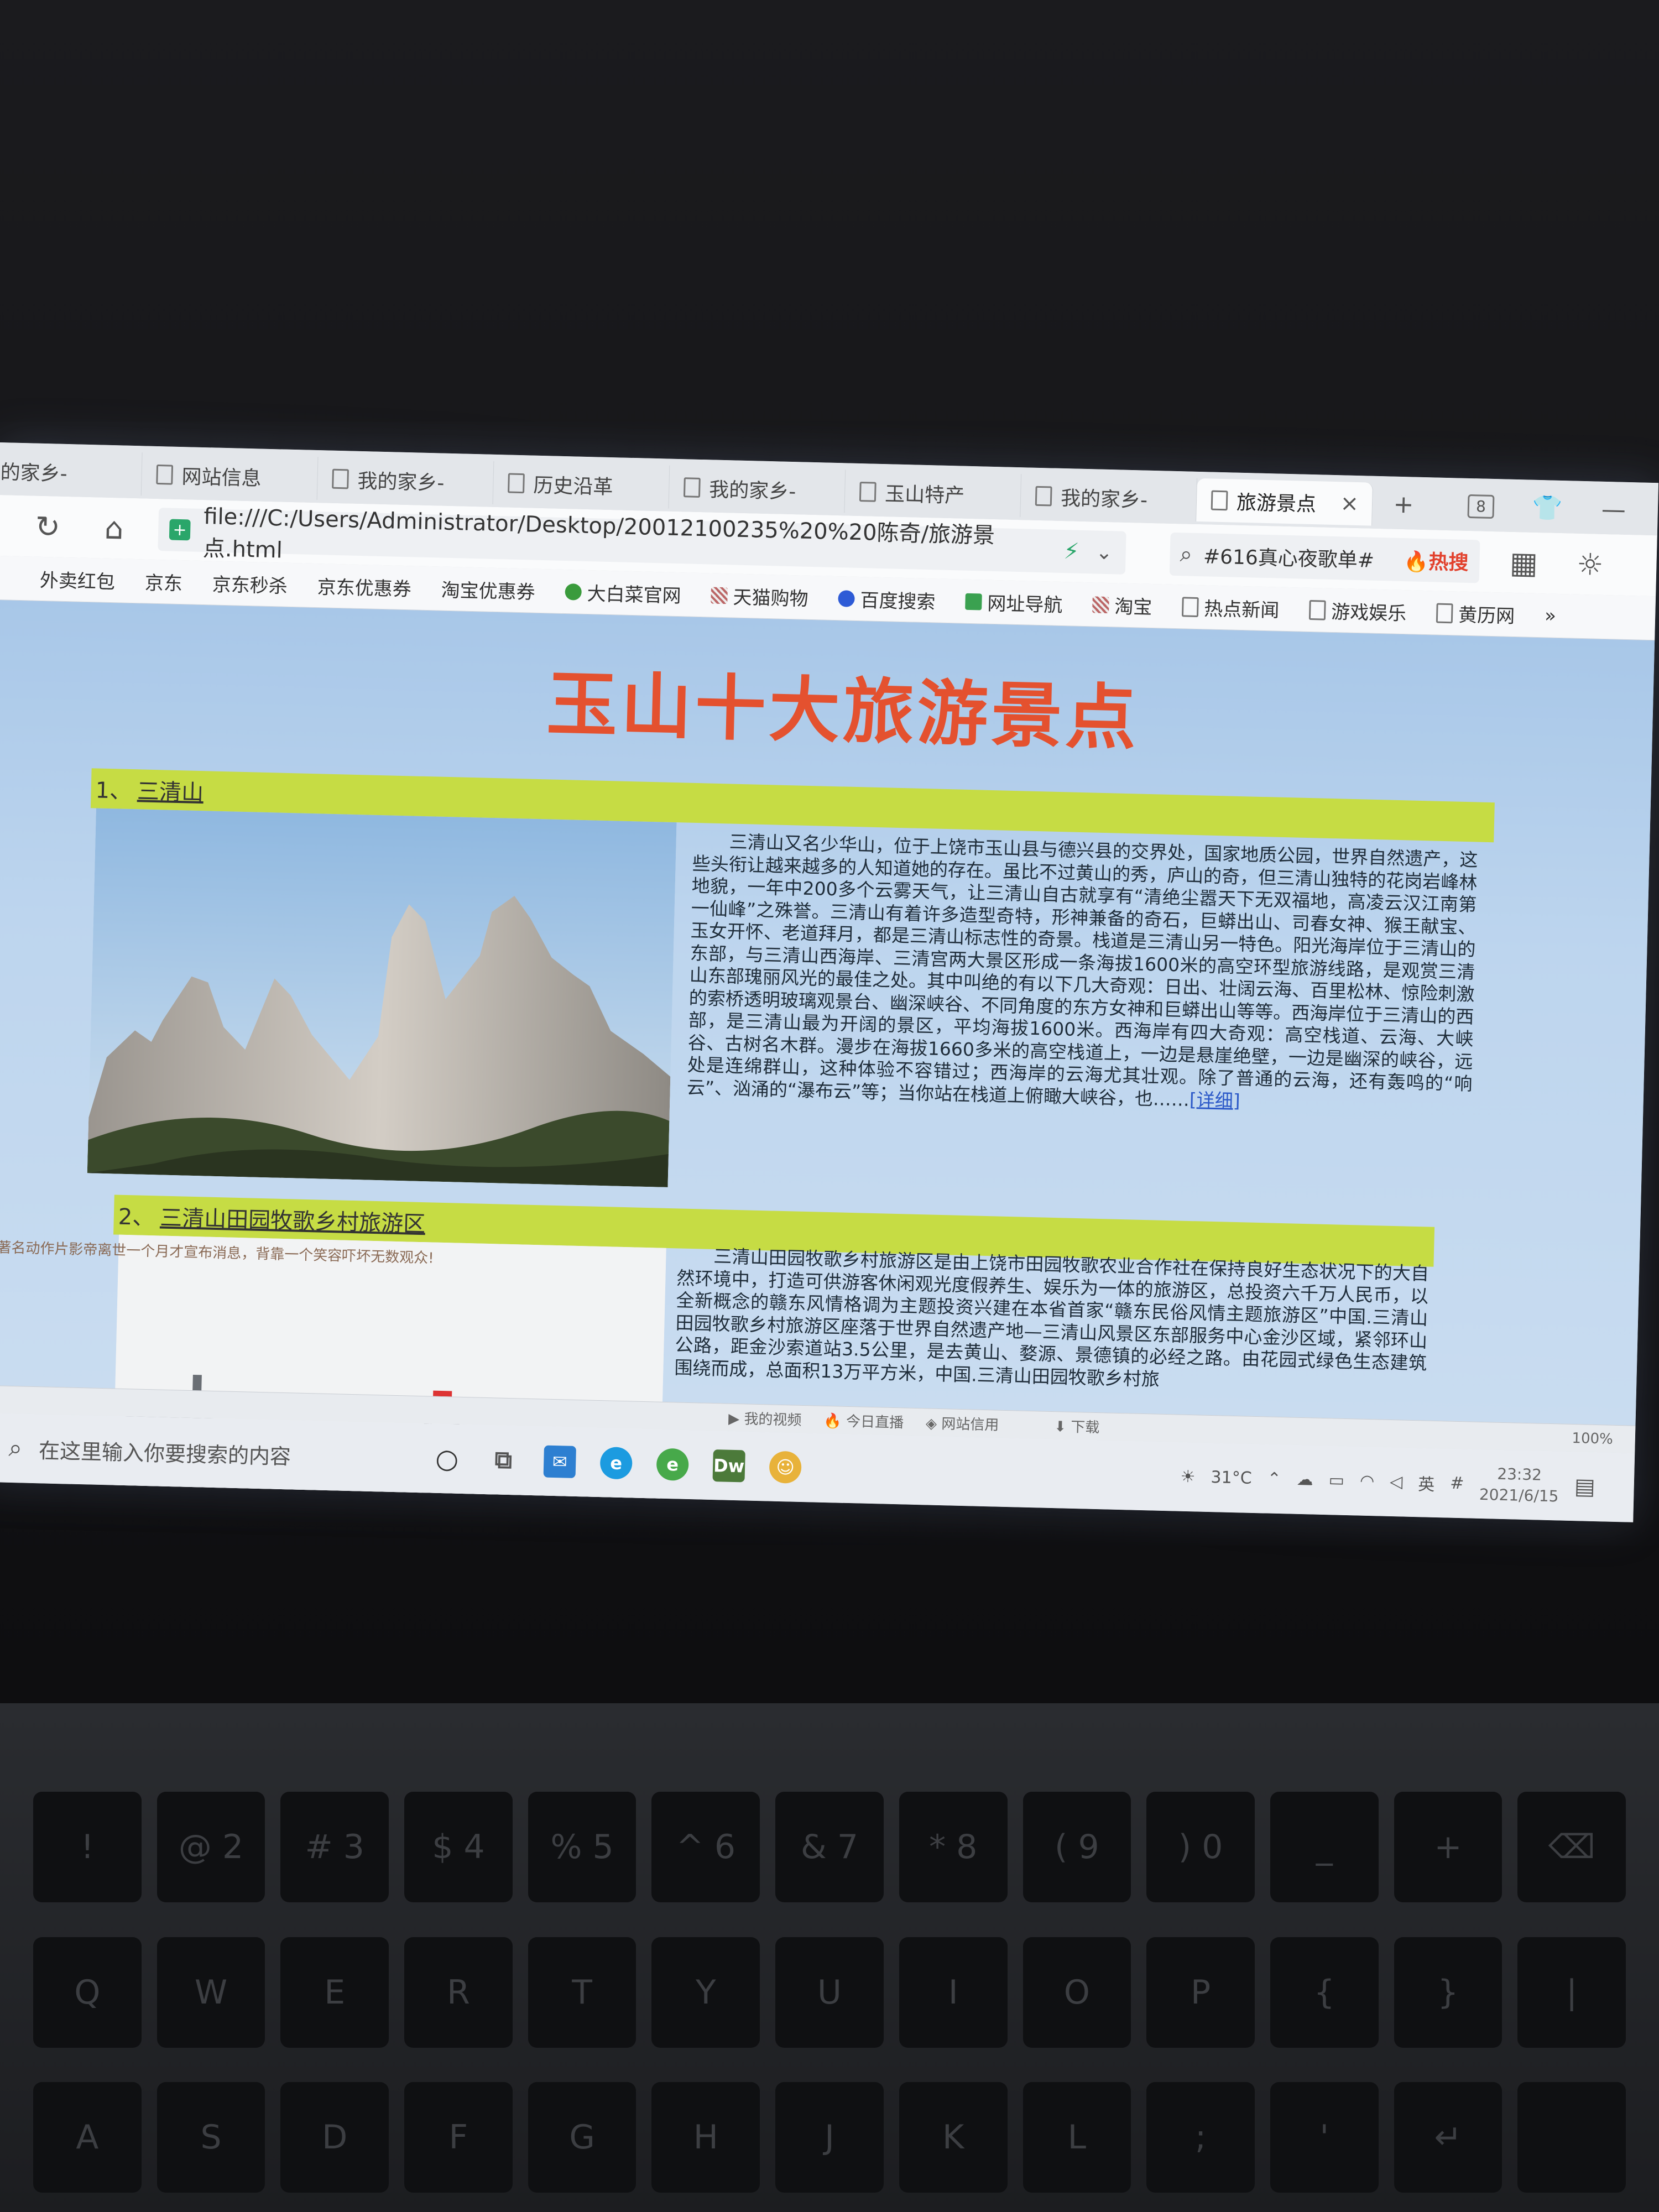 The width and height of the screenshot is (1659, 2212). I want to click on hot-search-label: 🔥热搜, so click(1437, 560).